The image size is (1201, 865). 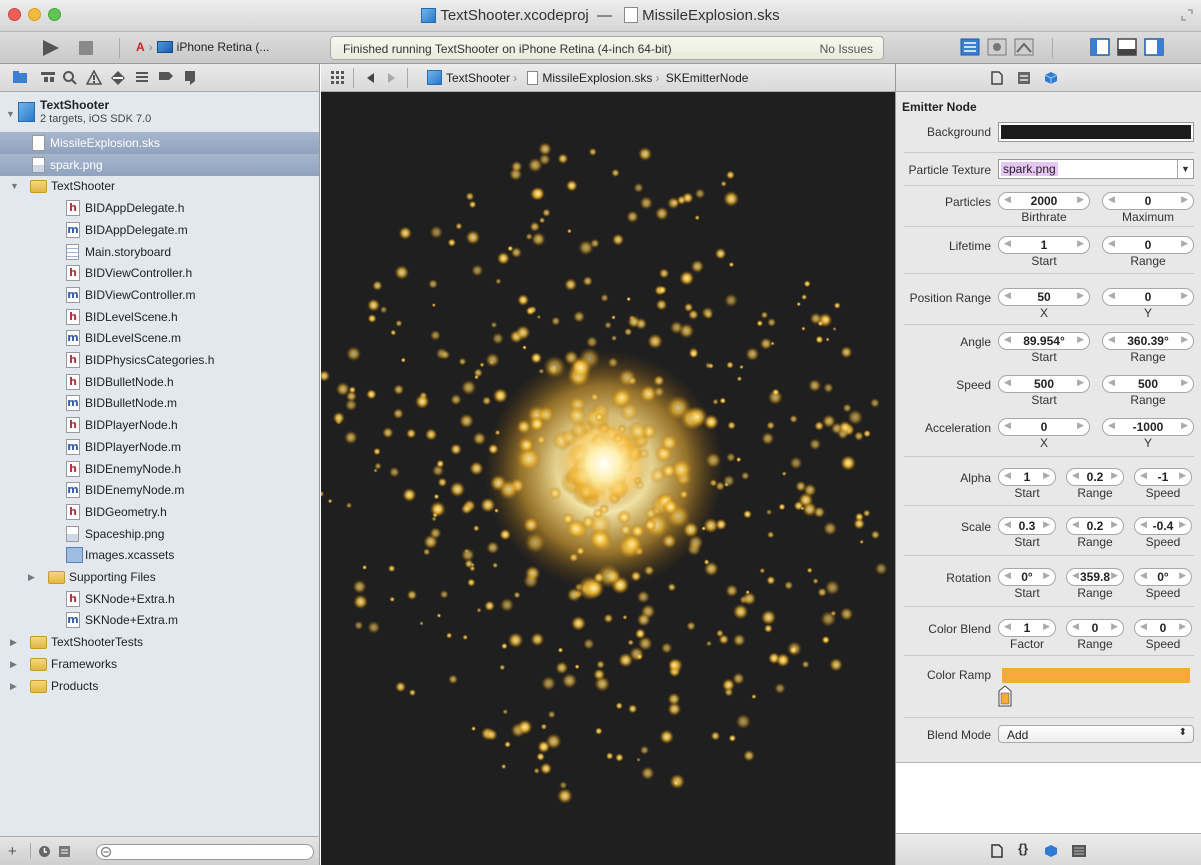 What do you see at coordinates (997, 47) in the screenshot?
I see `assistant-editor-button` at bounding box center [997, 47].